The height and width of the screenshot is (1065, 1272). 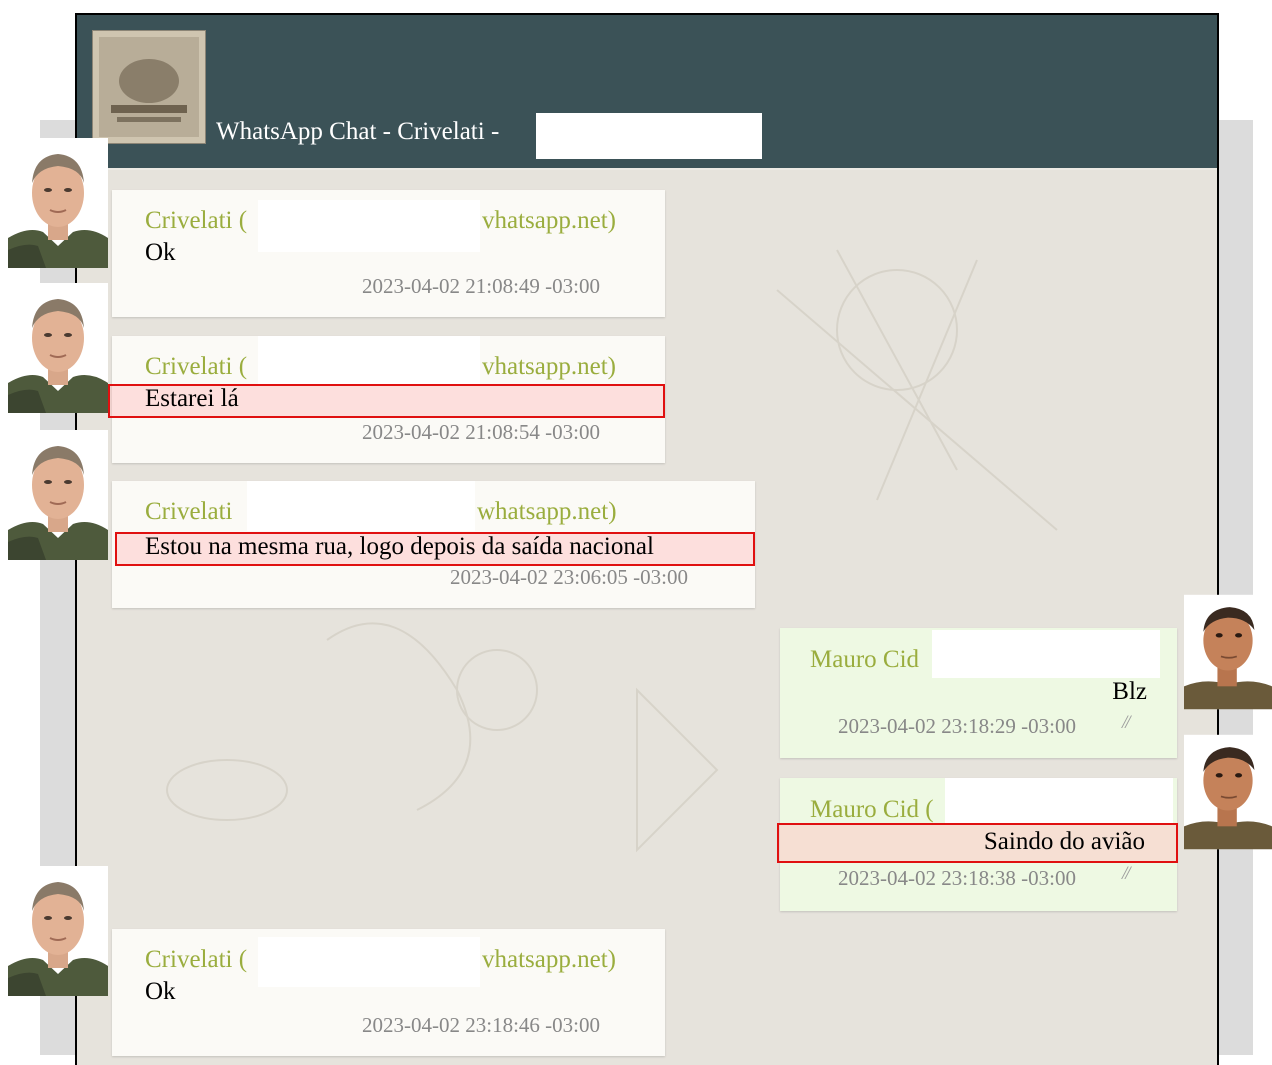 I want to click on sender-name: Mauro Cid, so click(x=865, y=659).